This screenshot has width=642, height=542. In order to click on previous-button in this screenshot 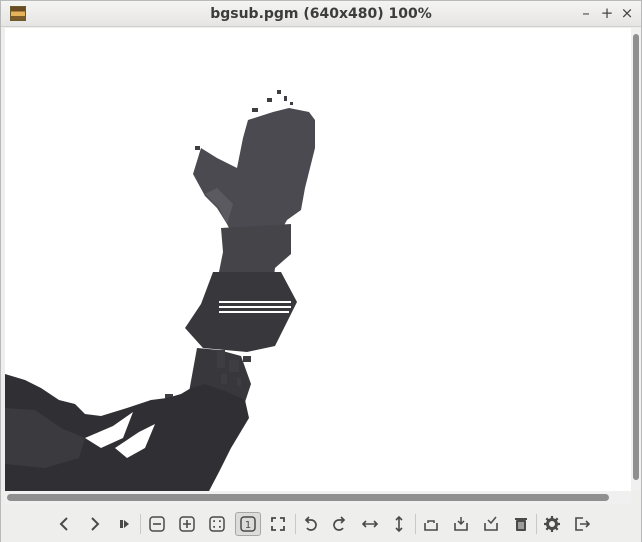, I will do `click(65, 524)`.